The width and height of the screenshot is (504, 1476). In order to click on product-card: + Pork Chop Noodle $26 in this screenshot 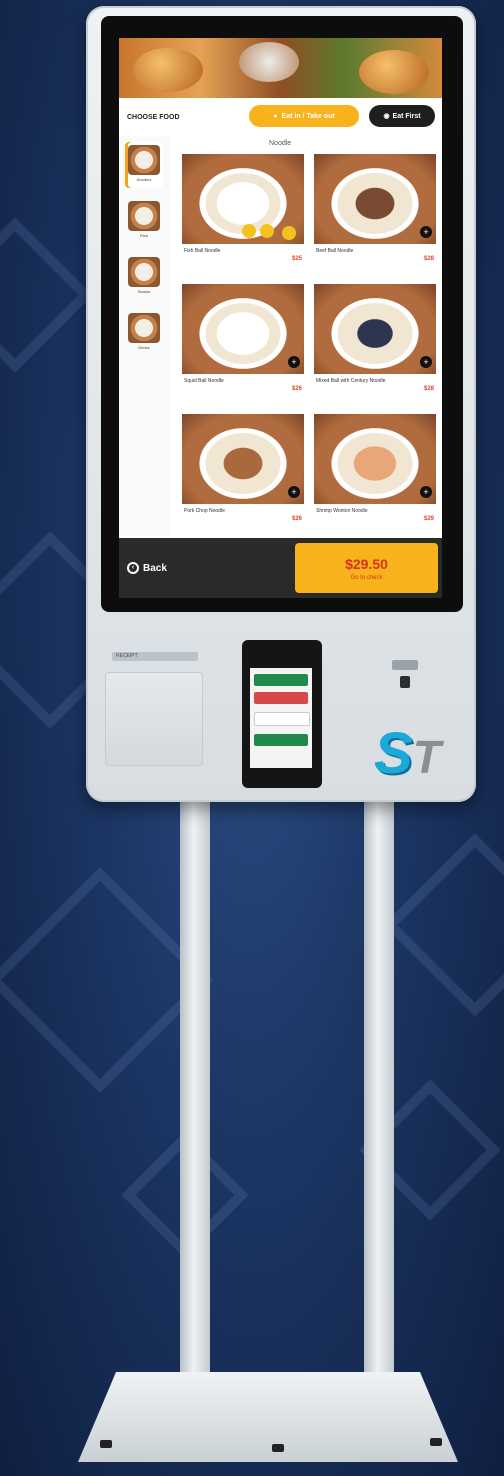, I will do `click(243, 473)`.